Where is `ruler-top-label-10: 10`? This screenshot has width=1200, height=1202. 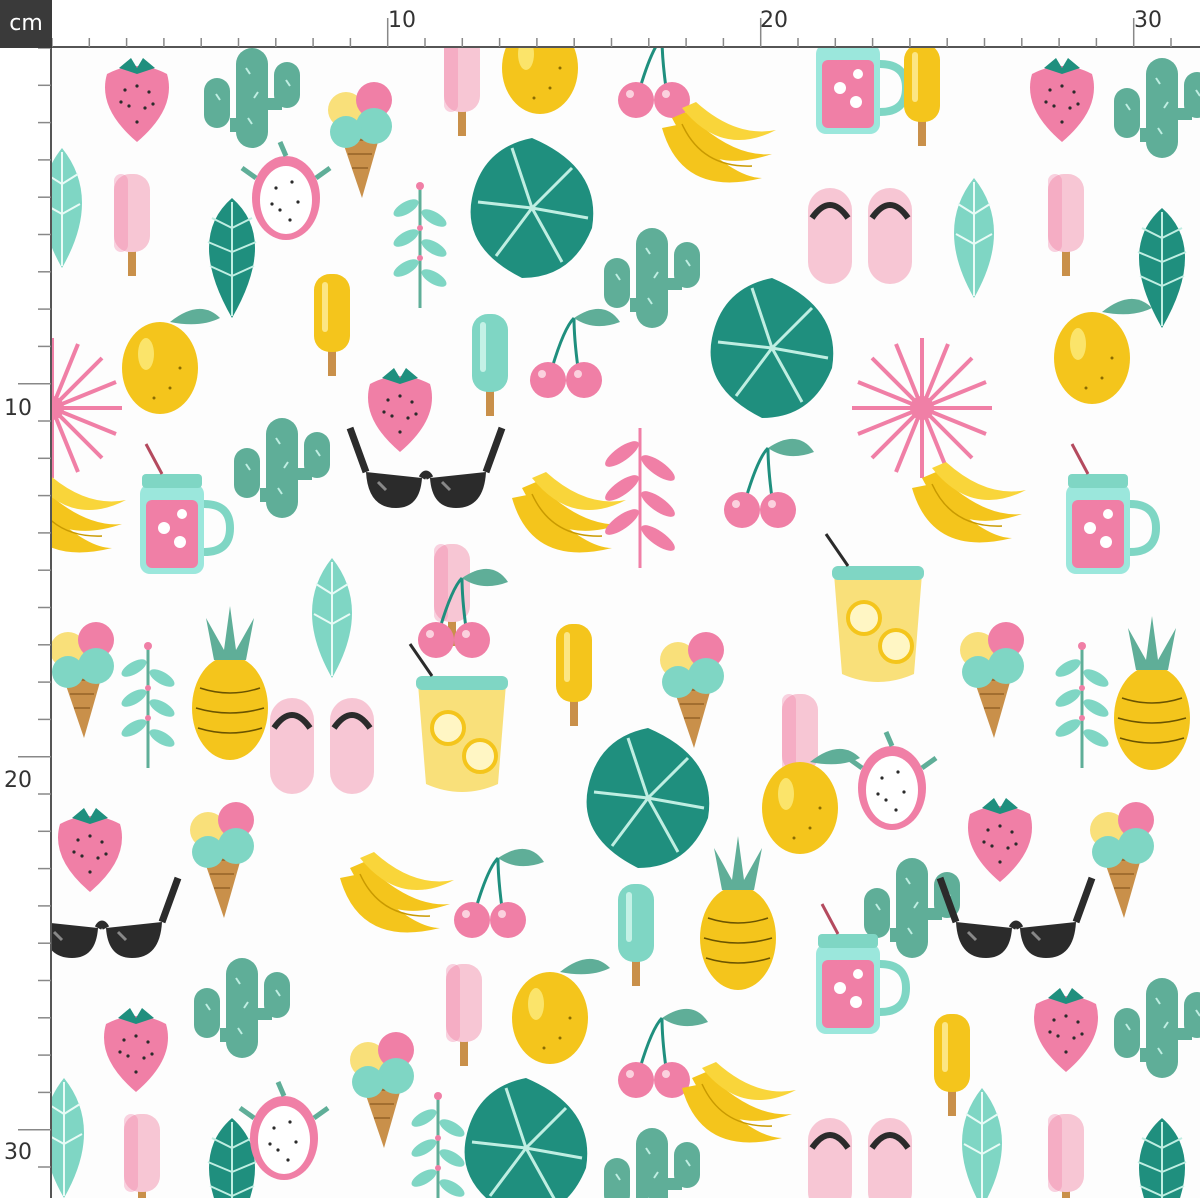
ruler-top-label-10: 10 is located at coordinates (402, 20).